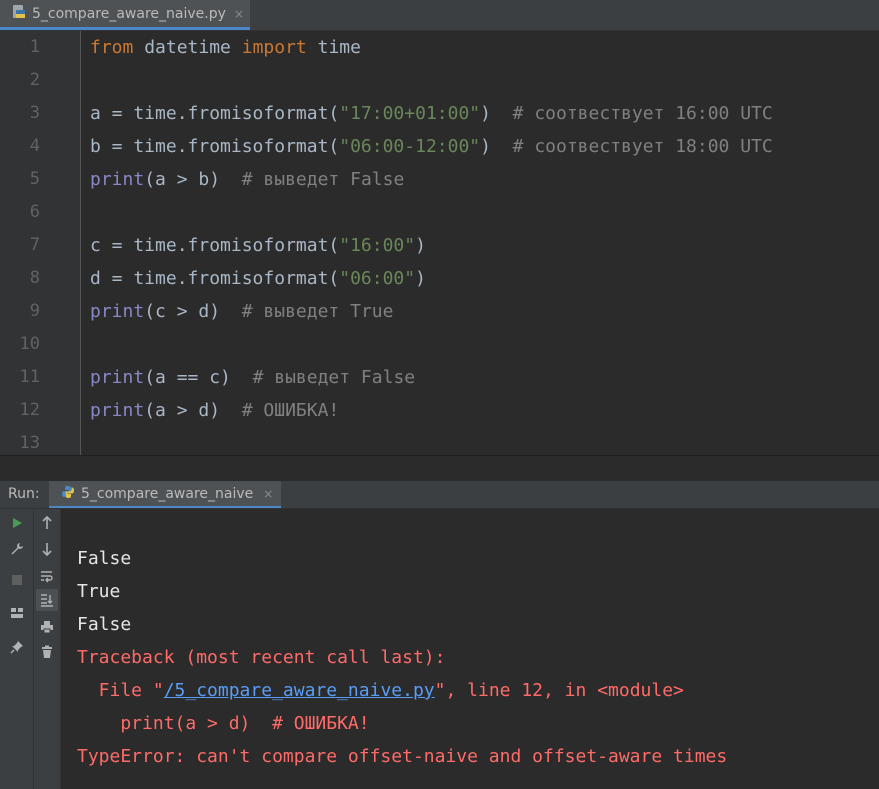  I want to click on code-line: from datetime import time, so click(225, 47).